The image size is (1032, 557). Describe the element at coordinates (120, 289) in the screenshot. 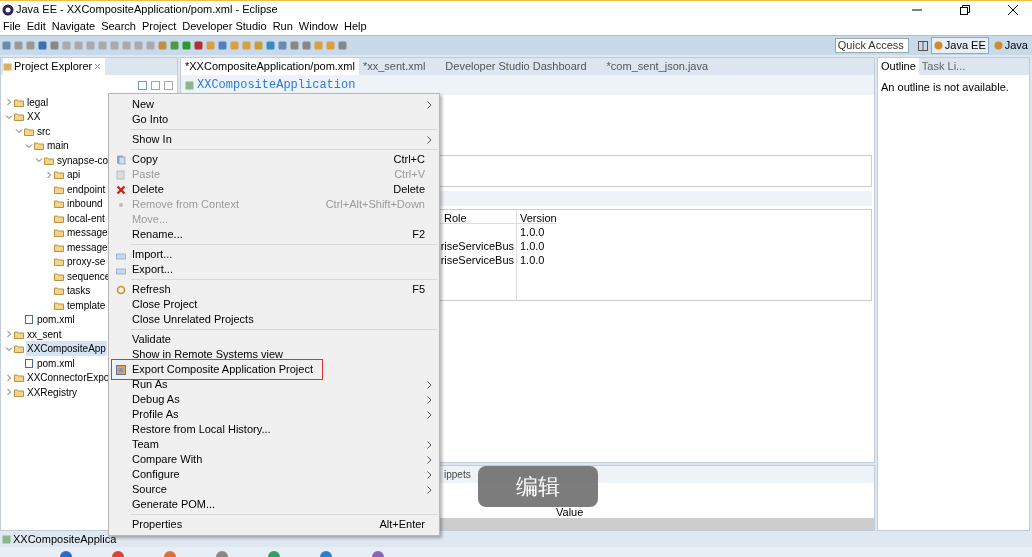

I see `refresh-icon` at that location.